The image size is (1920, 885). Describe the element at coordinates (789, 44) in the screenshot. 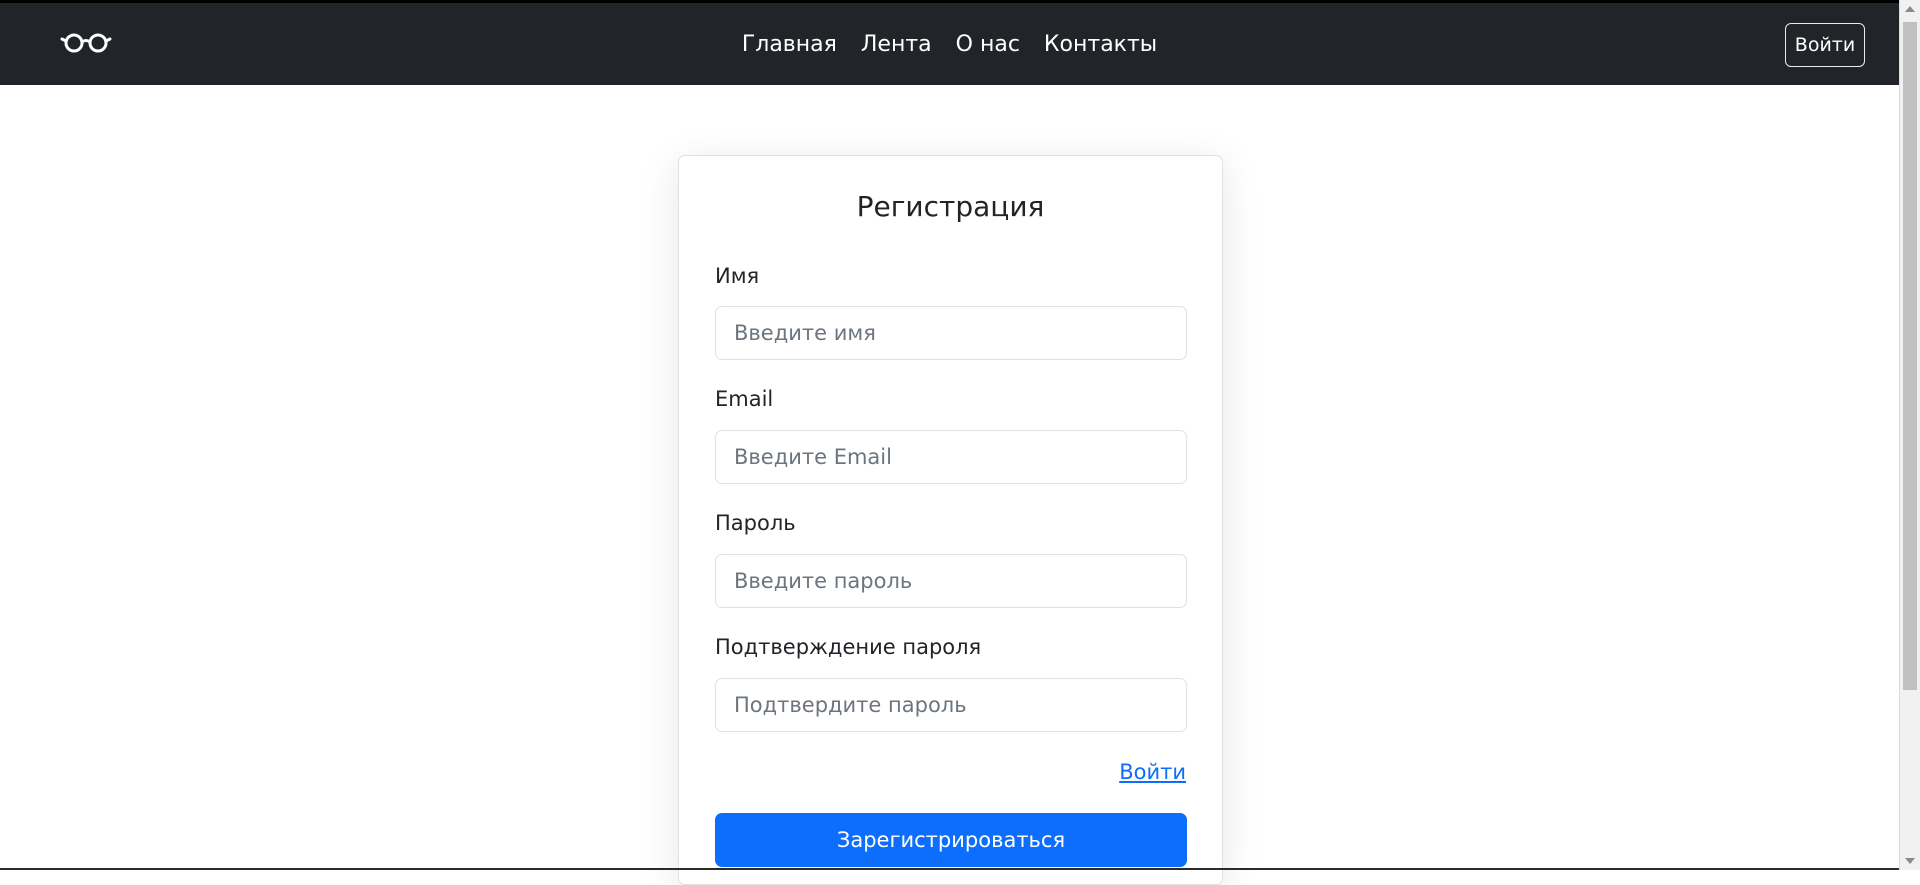

I see `nav-link-home: Главная` at that location.